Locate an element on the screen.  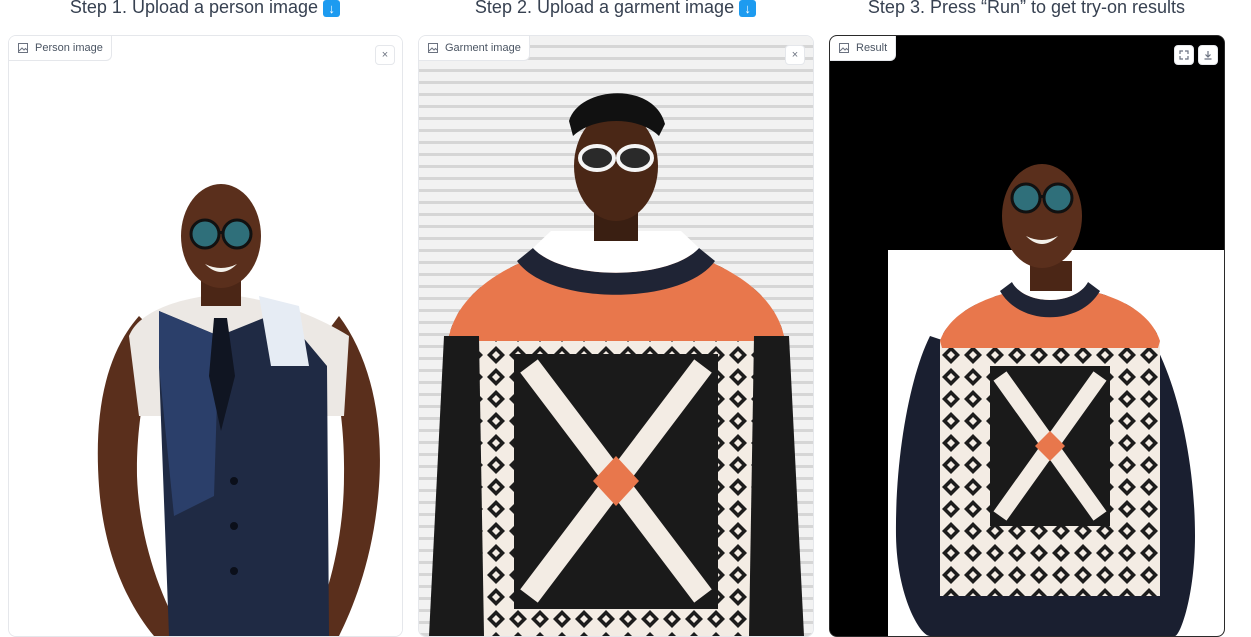
garment-image-label-text: Garment image is located at coordinates (483, 48).